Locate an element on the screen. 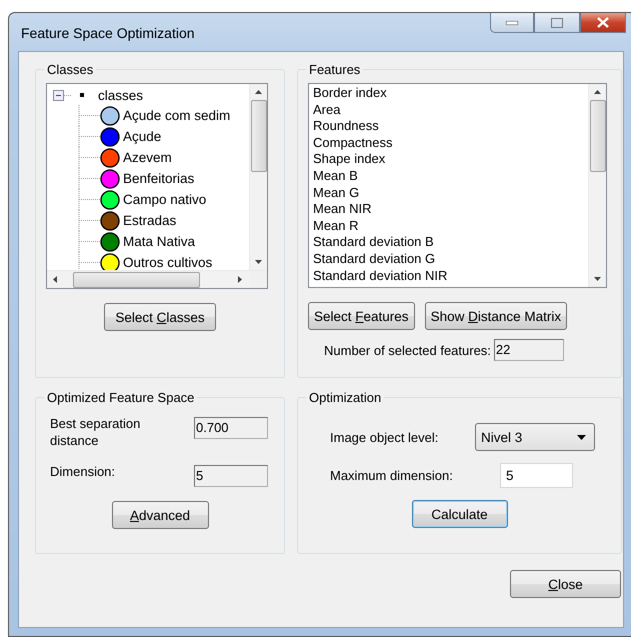 The width and height of the screenshot is (631, 637). tree-item: Mata Nativa is located at coordinates (159, 241).